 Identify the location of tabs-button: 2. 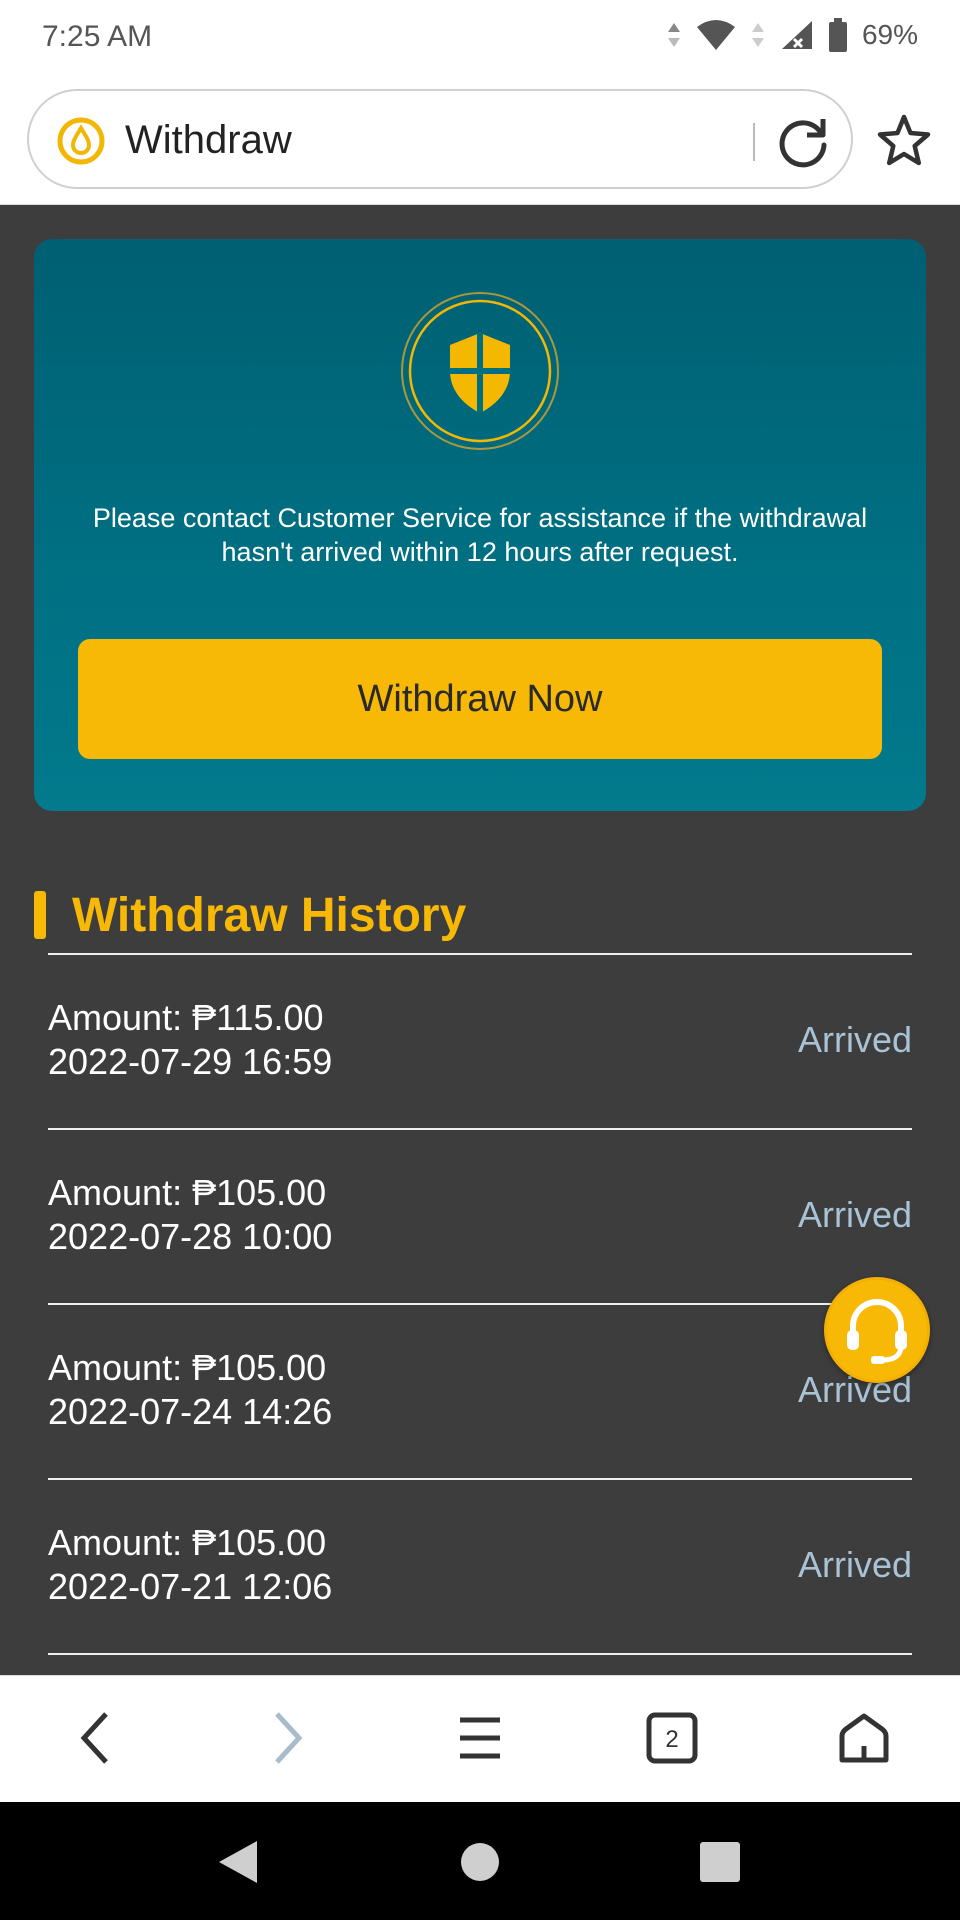
(672, 1738).